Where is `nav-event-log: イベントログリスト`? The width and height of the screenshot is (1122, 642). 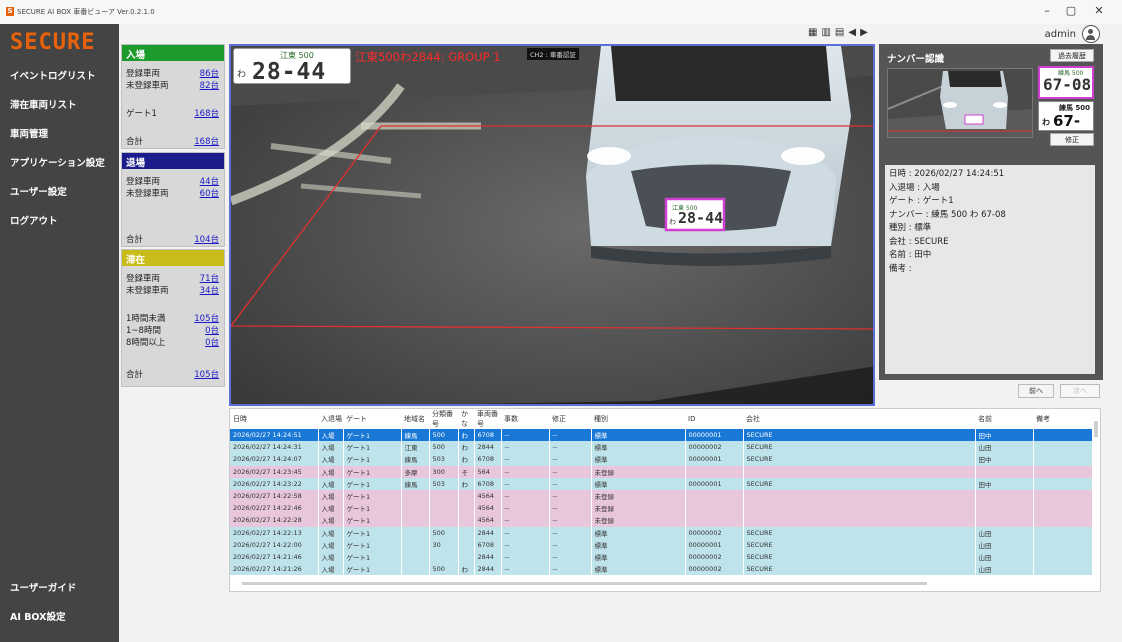
nav-event-log: イベントログリスト is located at coordinates (53, 75).